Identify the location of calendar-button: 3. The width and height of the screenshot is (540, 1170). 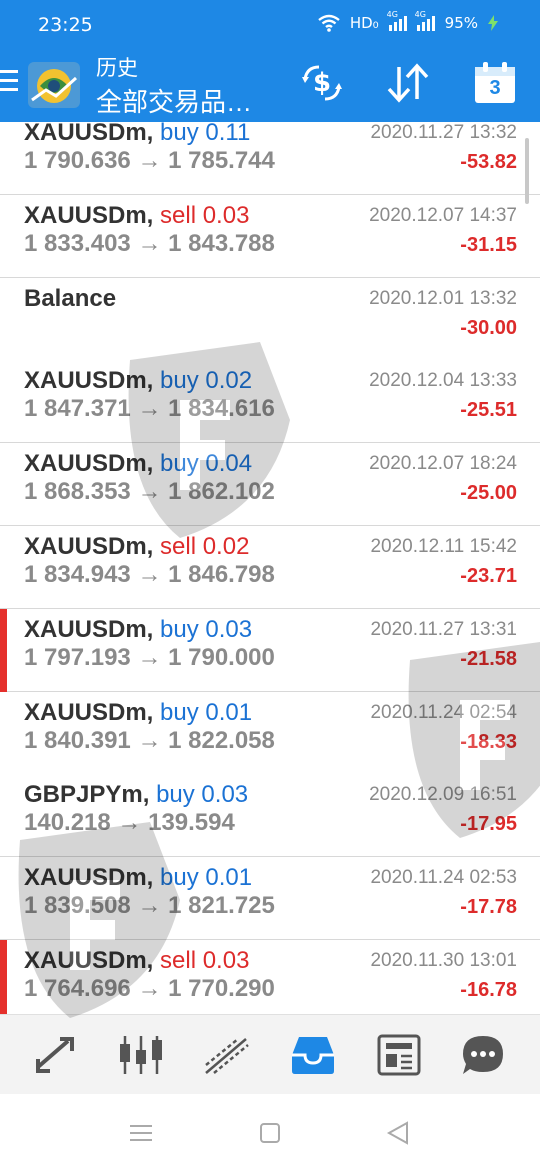
(495, 83).